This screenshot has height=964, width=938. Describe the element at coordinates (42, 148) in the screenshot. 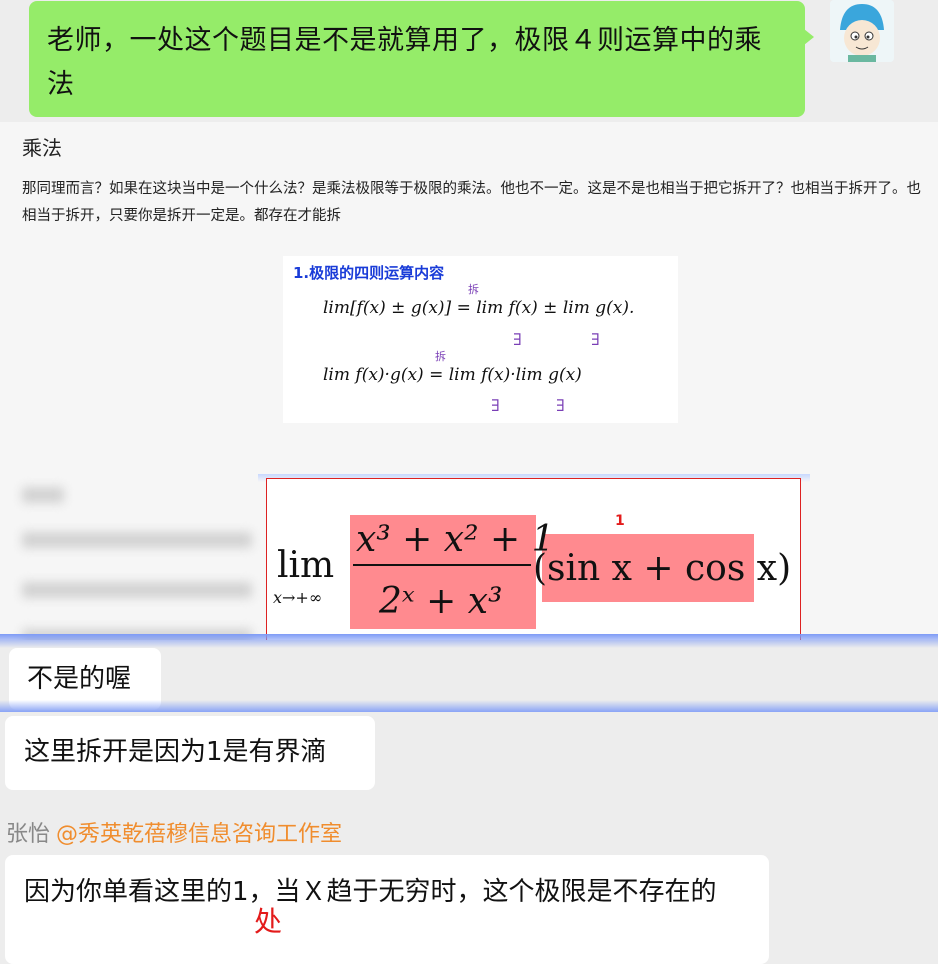

I see `document-title: 乘法` at that location.